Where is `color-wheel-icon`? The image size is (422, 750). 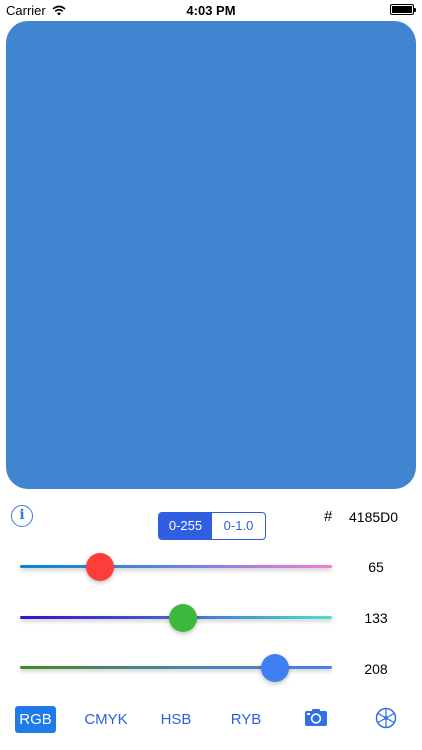
color-wheel-icon is located at coordinates (386, 720).